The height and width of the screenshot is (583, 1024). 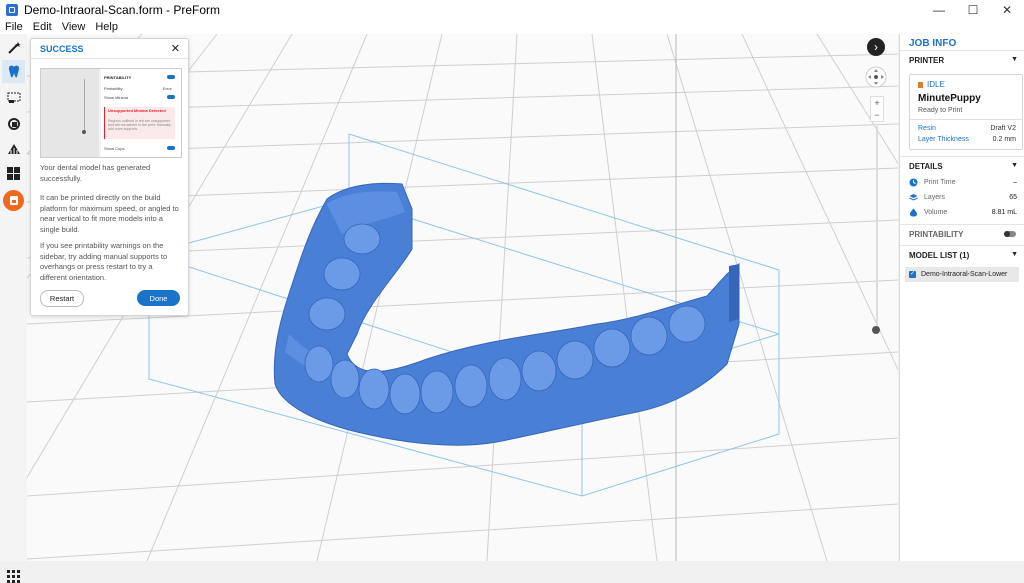 What do you see at coordinates (114, 148) in the screenshot?
I see `preview-row-cups: Show Cups` at bounding box center [114, 148].